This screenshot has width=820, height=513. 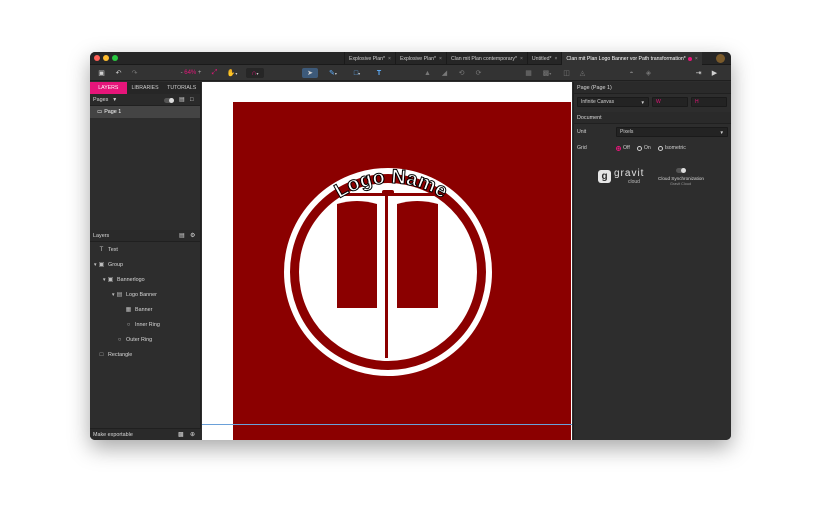 What do you see at coordinates (145, 264) in the screenshot?
I see `layer-row: ▼ ▣ Group` at bounding box center [145, 264].